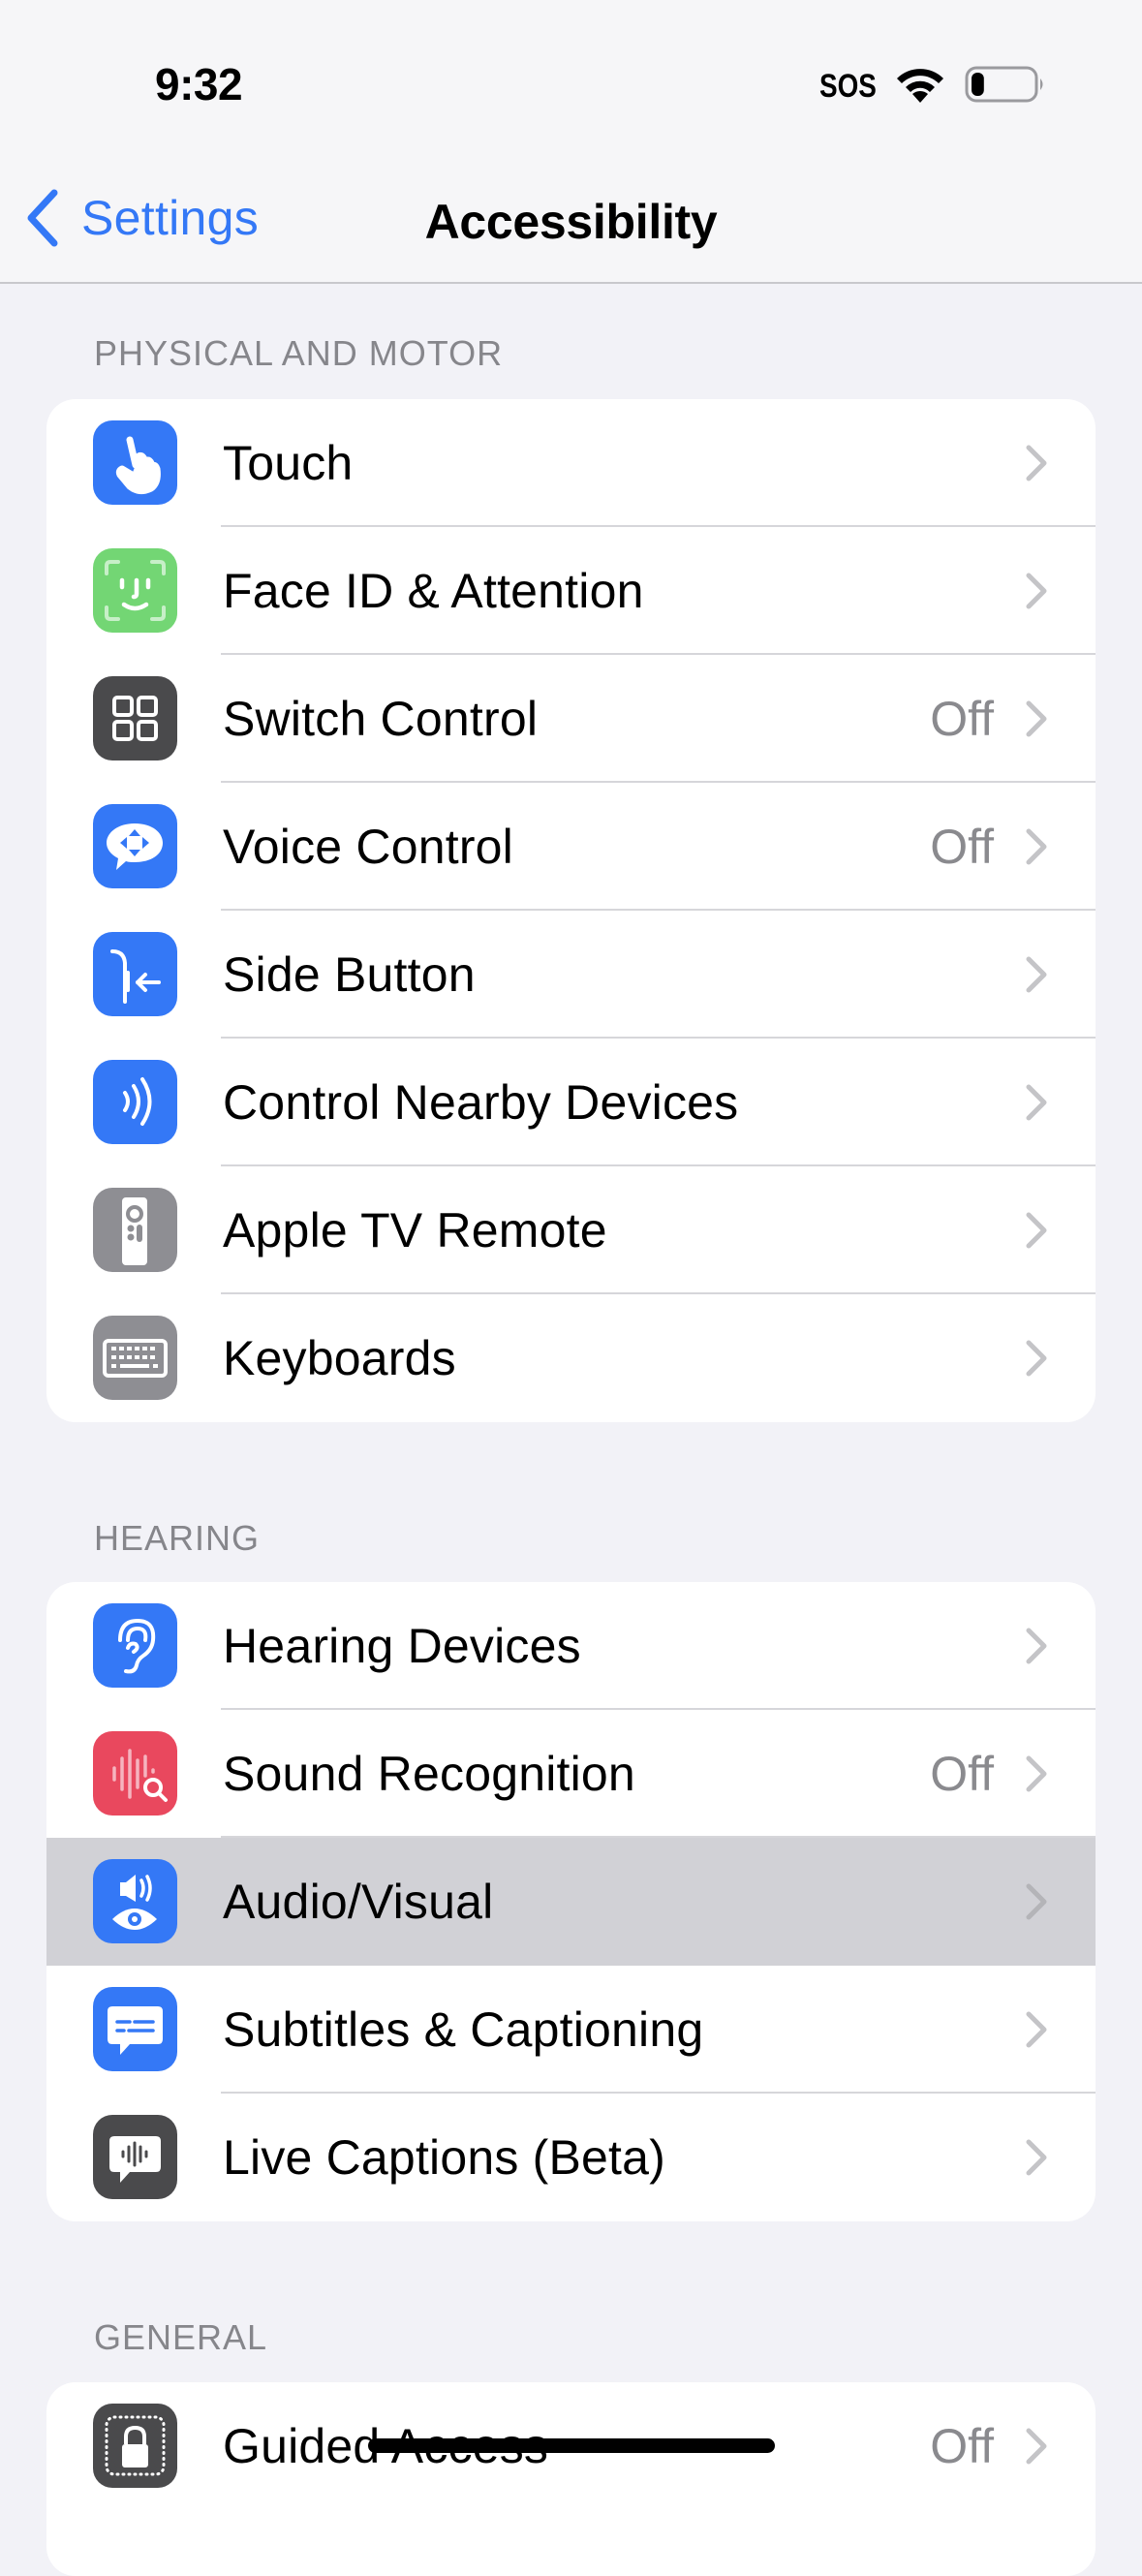 This screenshot has width=1142, height=2576. What do you see at coordinates (571, 1358) in the screenshot?
I see `row-keyboards: Keyboards` at bounding box center [571, 1358].